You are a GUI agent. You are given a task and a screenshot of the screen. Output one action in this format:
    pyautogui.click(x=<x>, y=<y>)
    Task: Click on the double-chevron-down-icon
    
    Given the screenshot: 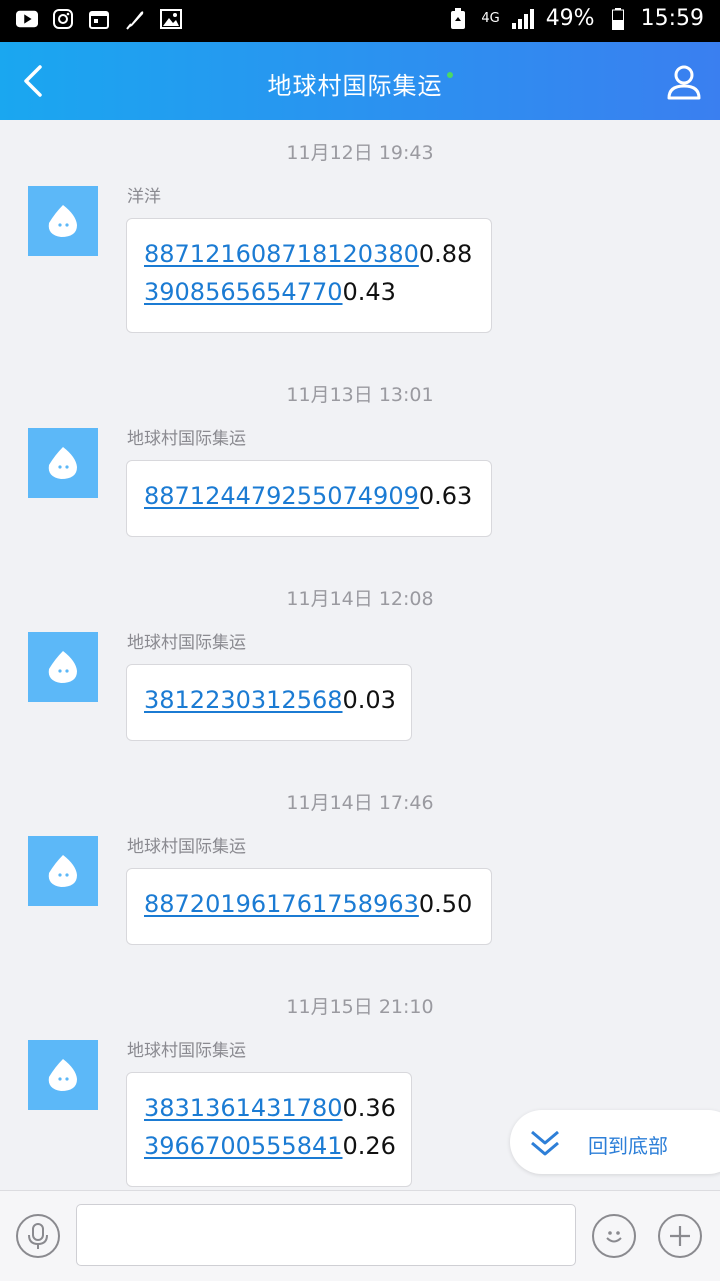 What is the action you would take?
    pyautogui.click(x=545, y=1143)
    